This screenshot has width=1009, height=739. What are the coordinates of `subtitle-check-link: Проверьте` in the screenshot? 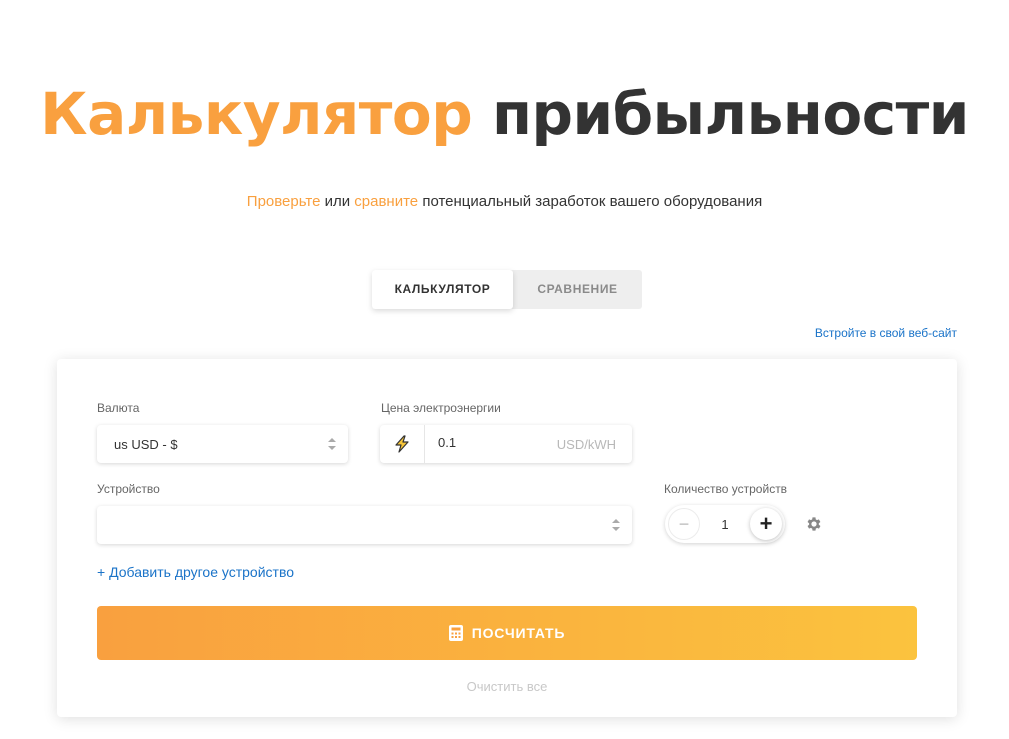 It's located at (284, 201).